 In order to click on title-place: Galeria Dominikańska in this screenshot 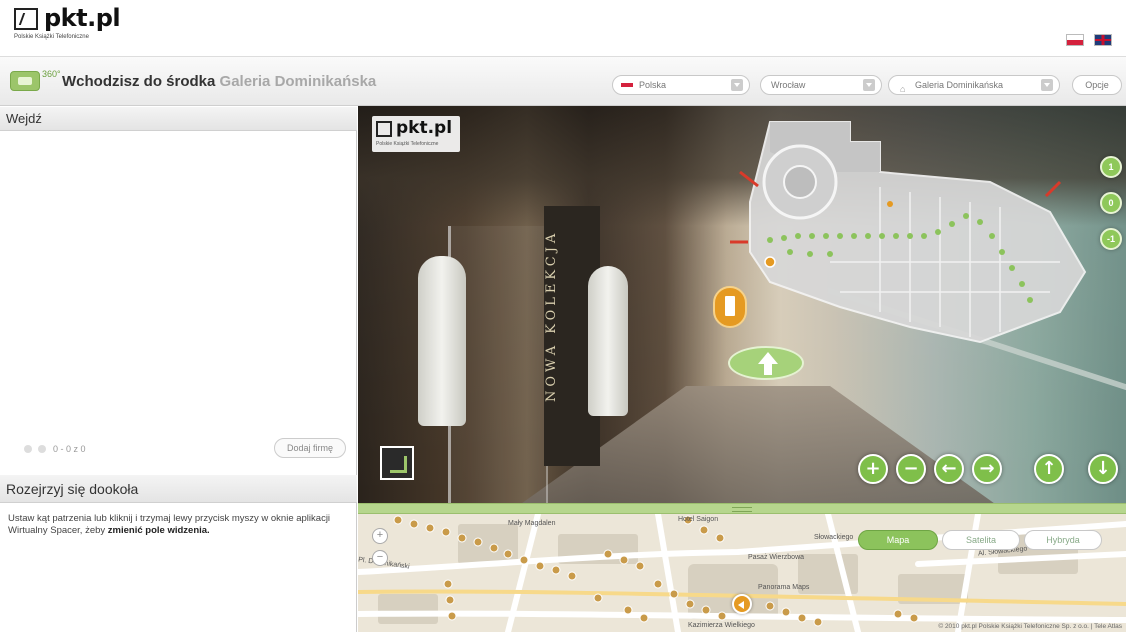, I will do `click(298, 81)`.